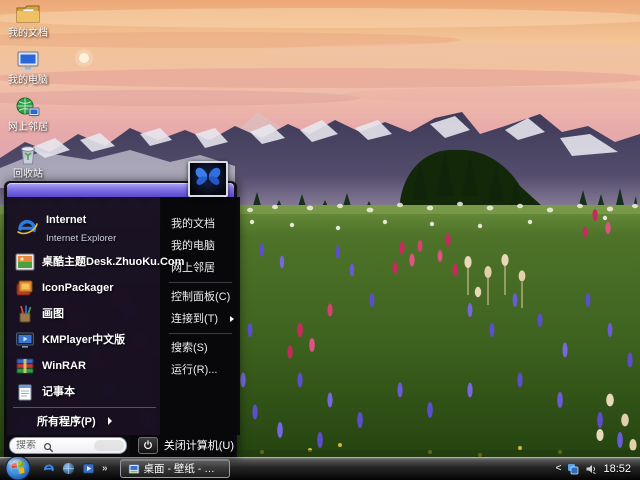 The image size is (640, 480). I want to click on menu-item-title: WinRAR, so click(64, 365).